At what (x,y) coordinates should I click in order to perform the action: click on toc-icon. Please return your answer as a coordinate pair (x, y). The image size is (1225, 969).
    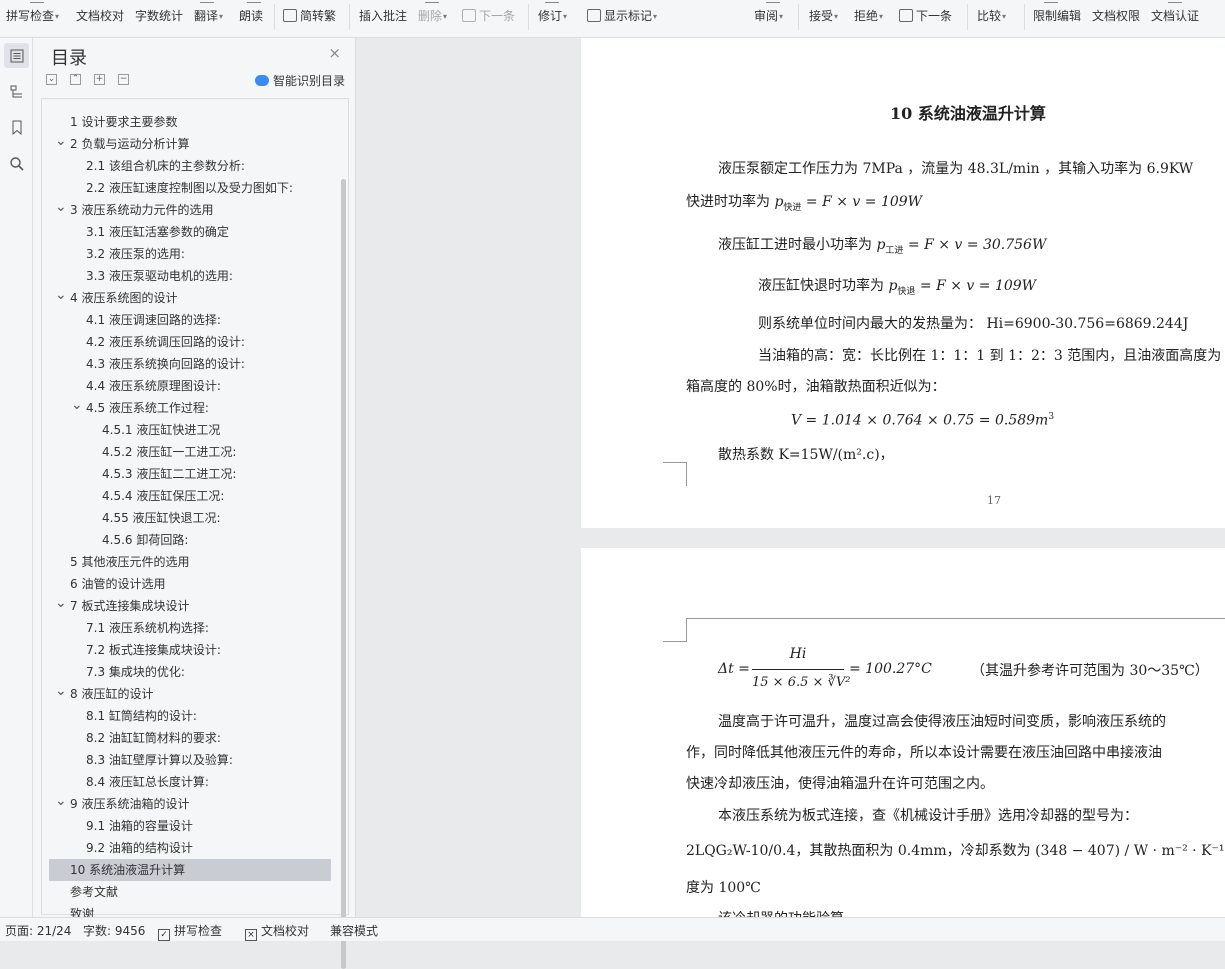
    Looking at the image, I should click on (16, 55).